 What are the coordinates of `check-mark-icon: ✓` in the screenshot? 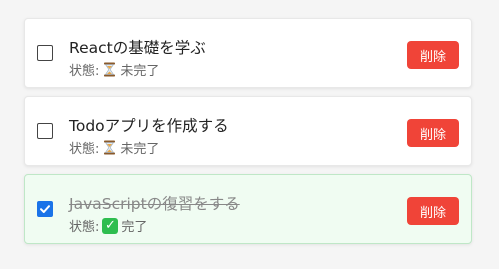 It's located at (110, 225).